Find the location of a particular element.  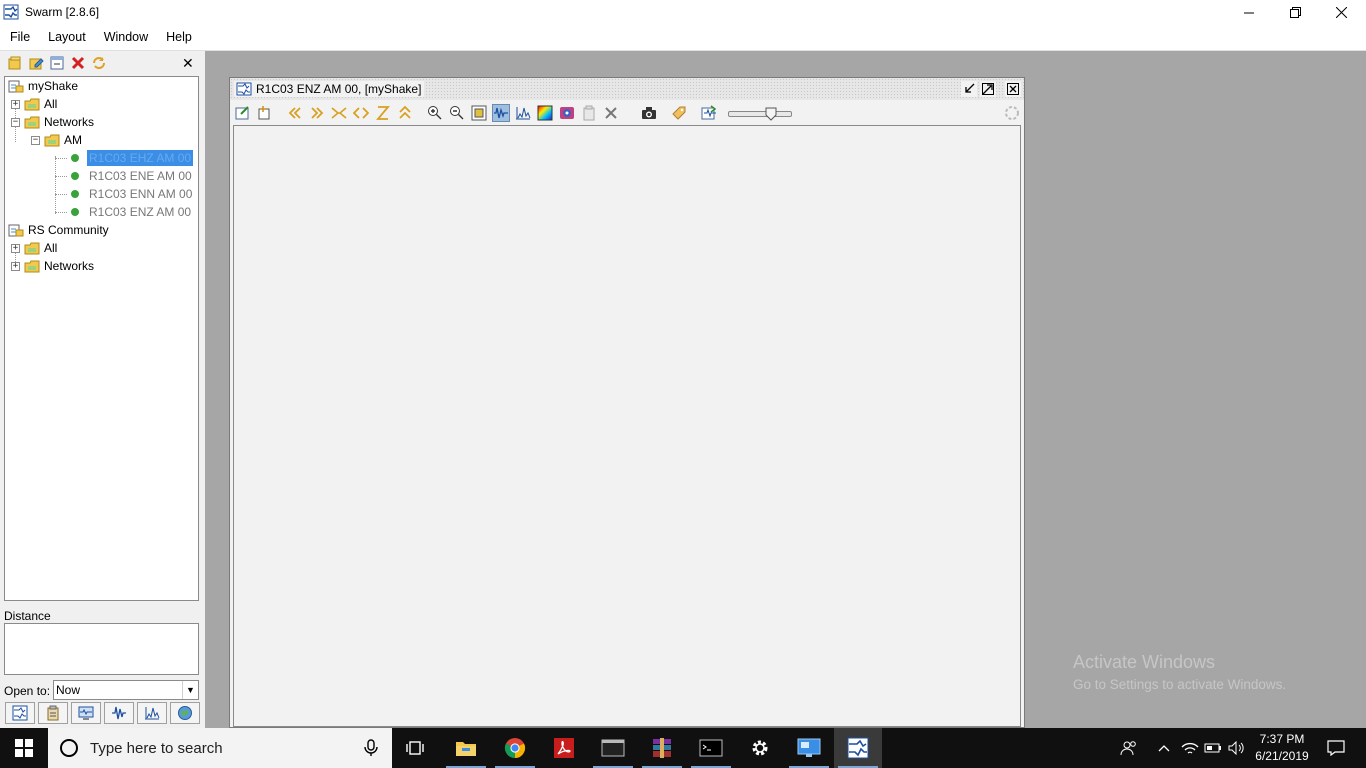

close-frame-icon is located at coordinates (1013, 89).